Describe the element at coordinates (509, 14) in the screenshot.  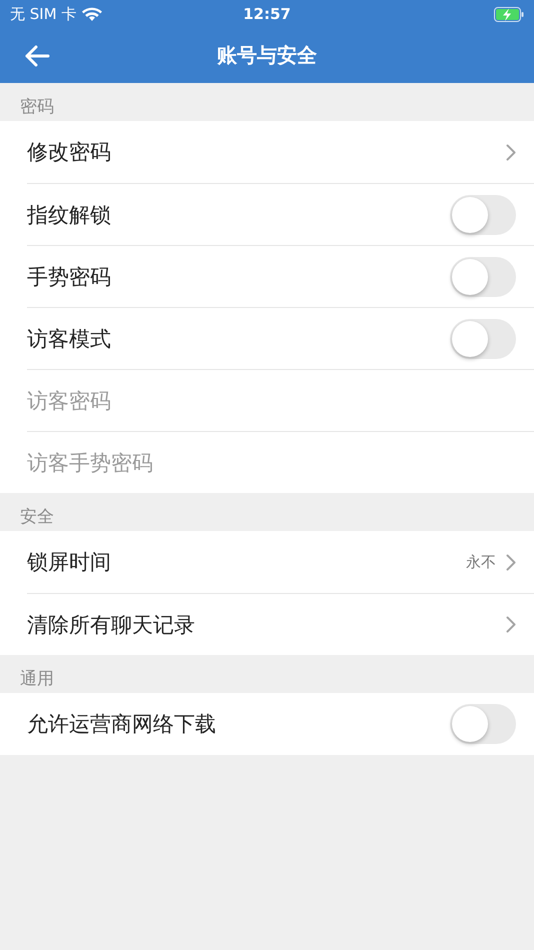
I see `battery-charging-icon` at that location.